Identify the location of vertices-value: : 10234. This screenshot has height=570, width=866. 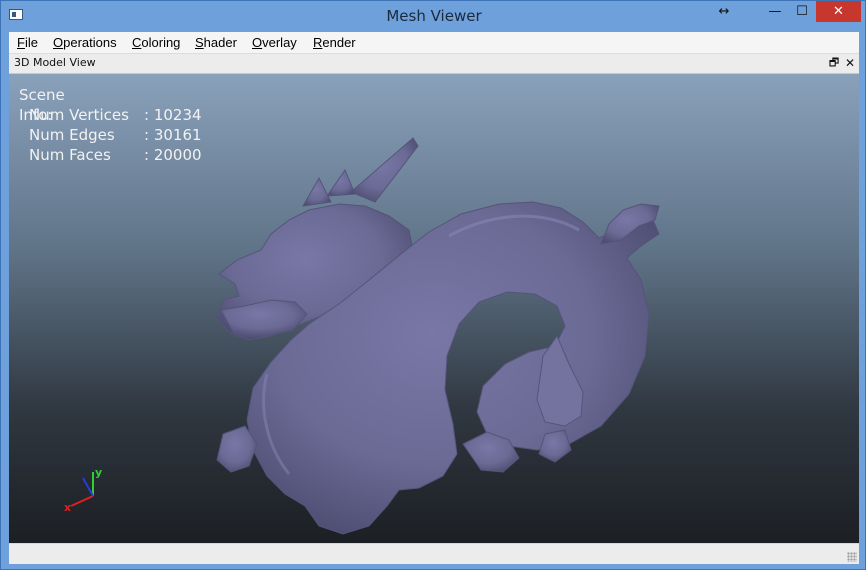
(173, 115).